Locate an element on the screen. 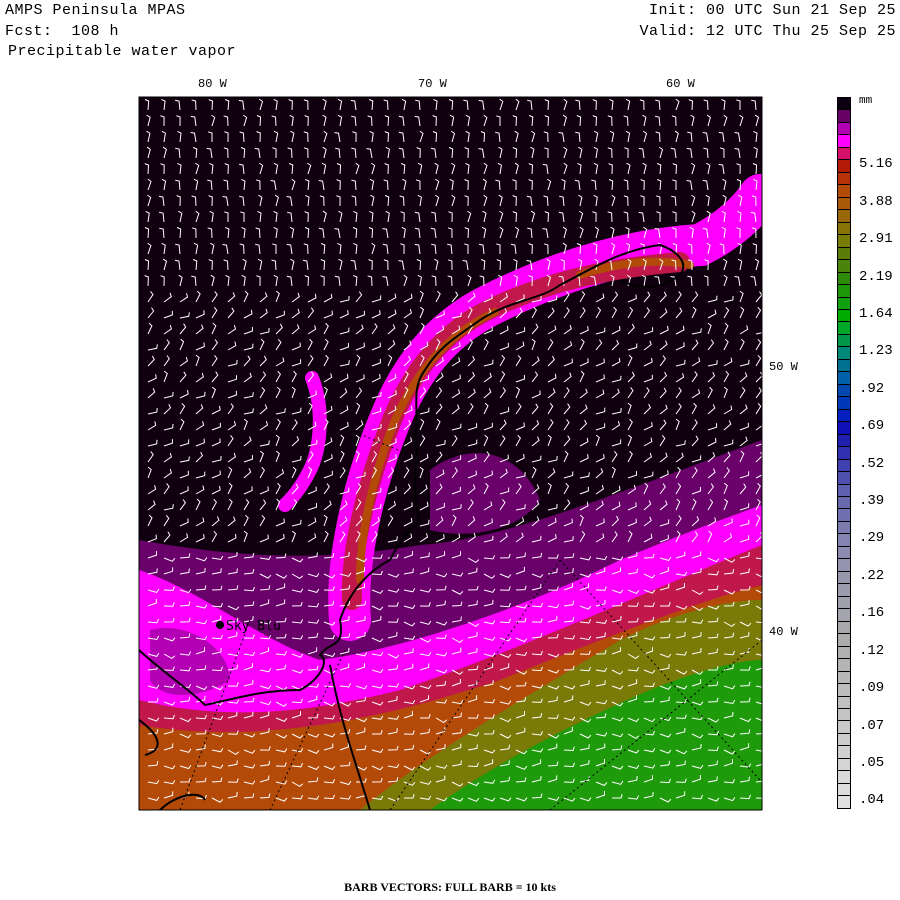  colorbar-label: .07 is located at coordinates (872, 725).